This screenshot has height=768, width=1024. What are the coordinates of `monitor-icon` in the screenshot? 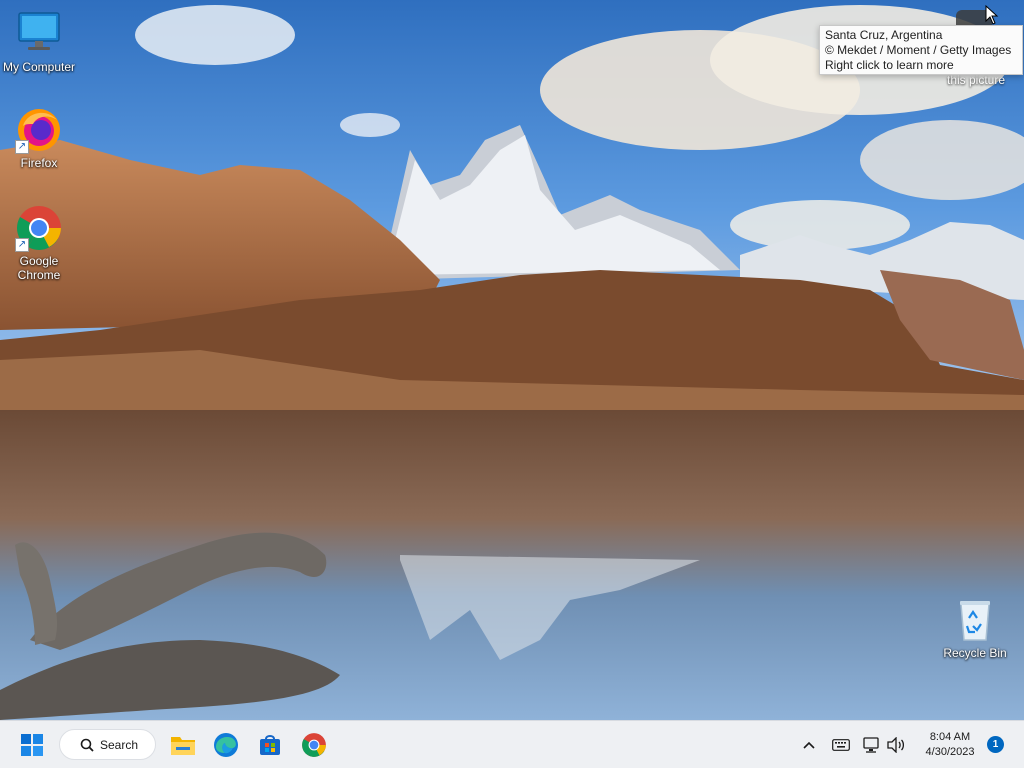 It's located at (39, 34).